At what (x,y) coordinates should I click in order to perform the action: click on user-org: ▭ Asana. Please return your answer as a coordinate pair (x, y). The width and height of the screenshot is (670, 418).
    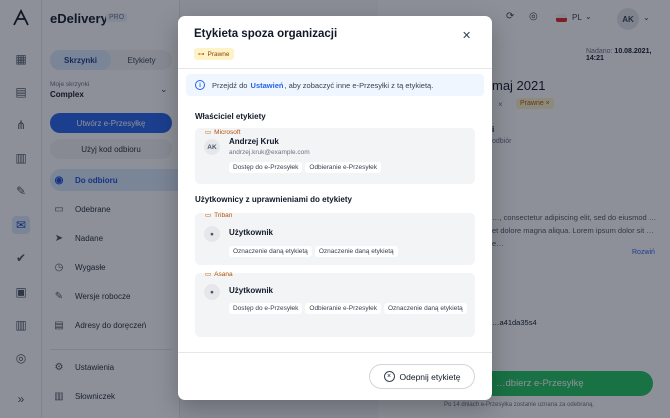
    Looking at the image, I should click on (219, 274).